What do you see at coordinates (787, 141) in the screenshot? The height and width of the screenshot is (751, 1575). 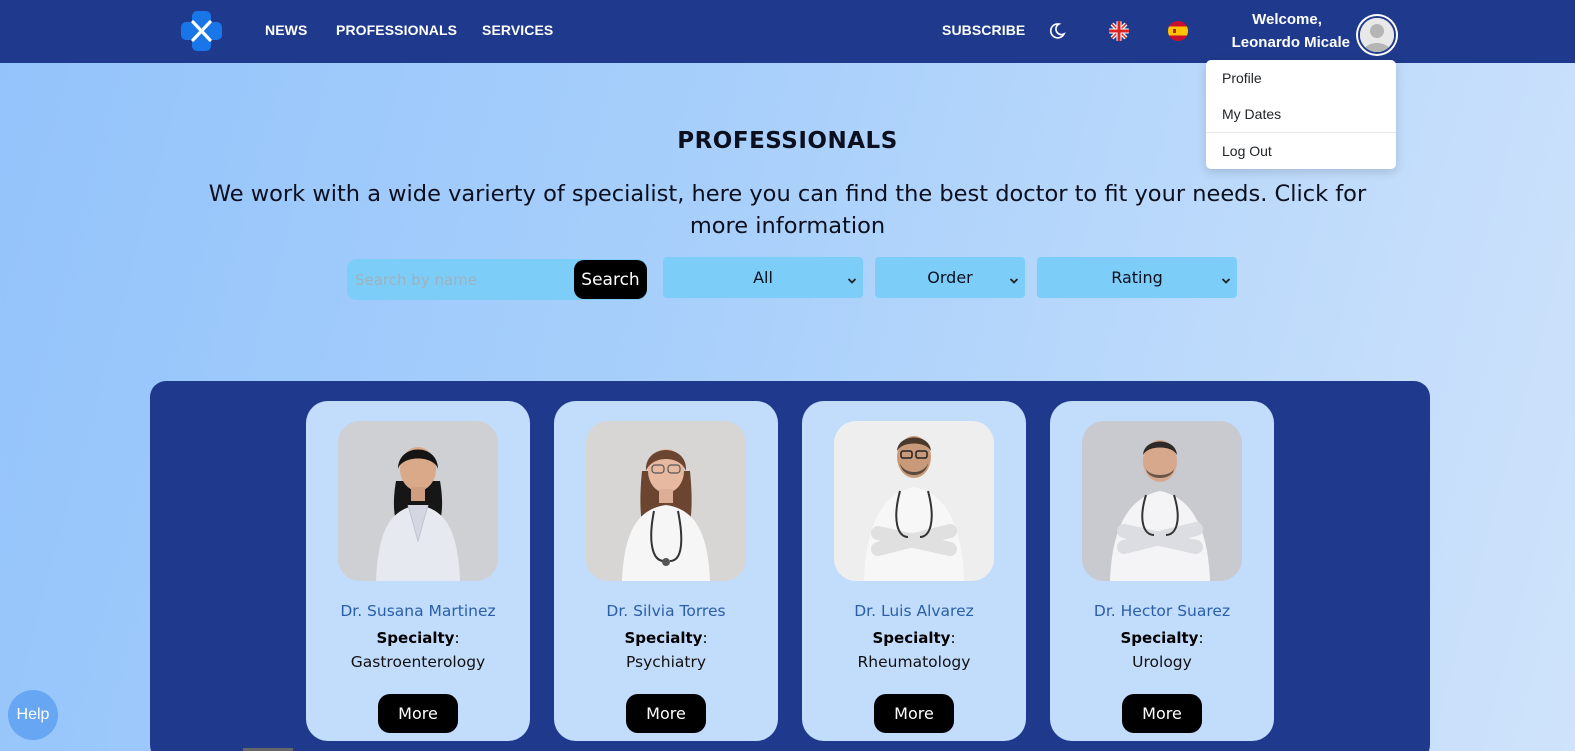 I see `page-title: PROFESSIONALS` at bounding box center [787, 141].